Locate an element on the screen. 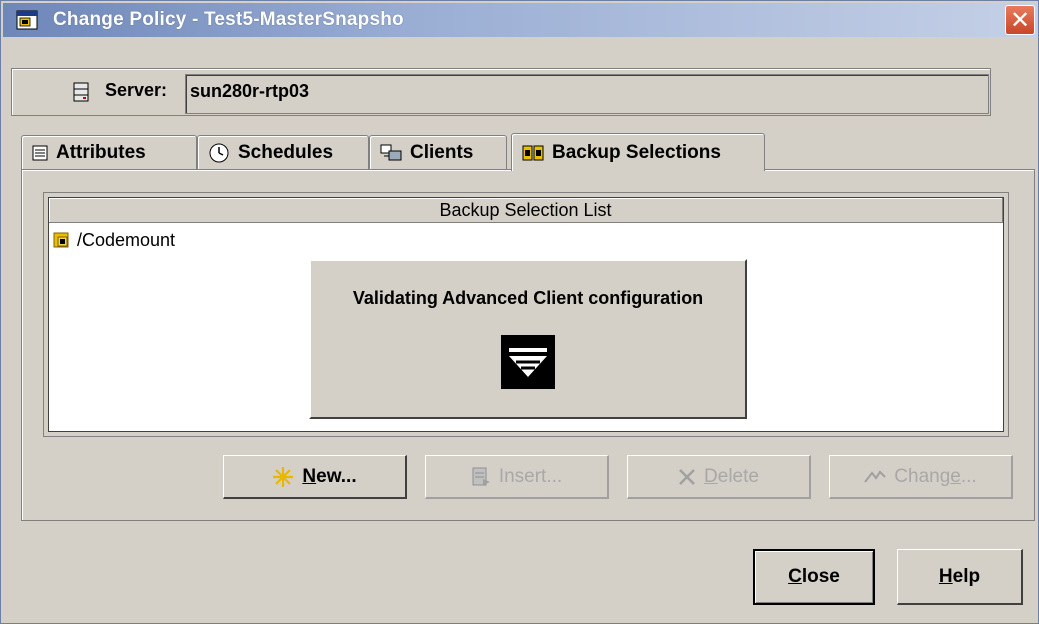 The height and width of the screenshot is (624, 1039). attributes-icon is located at coordinates (40, 152).